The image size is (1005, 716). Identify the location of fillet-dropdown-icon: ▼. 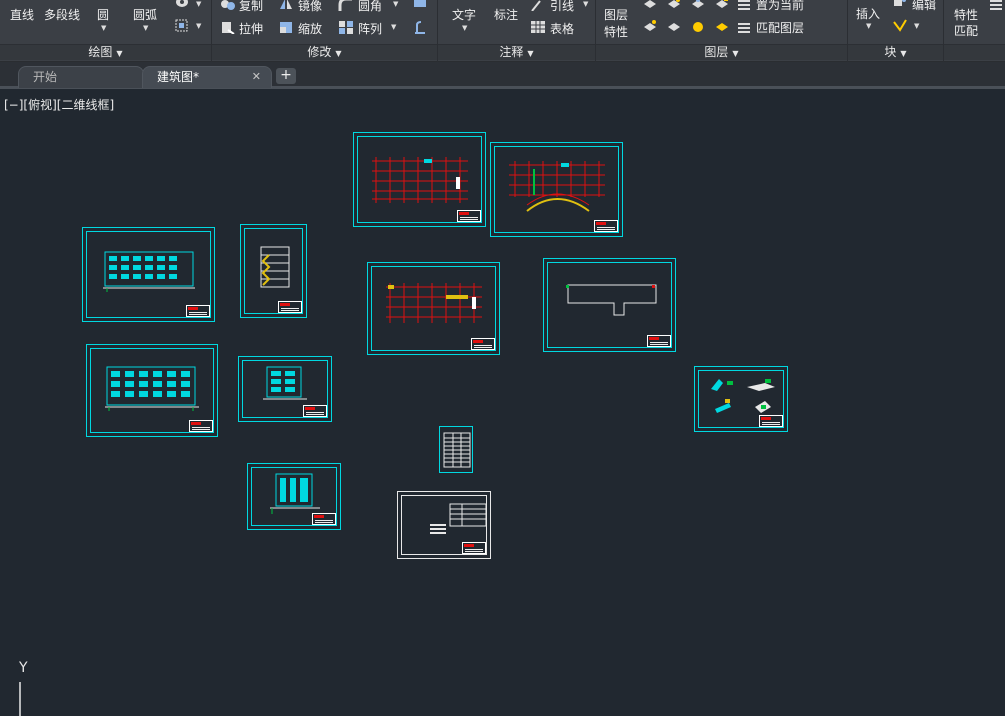
(395, 4).